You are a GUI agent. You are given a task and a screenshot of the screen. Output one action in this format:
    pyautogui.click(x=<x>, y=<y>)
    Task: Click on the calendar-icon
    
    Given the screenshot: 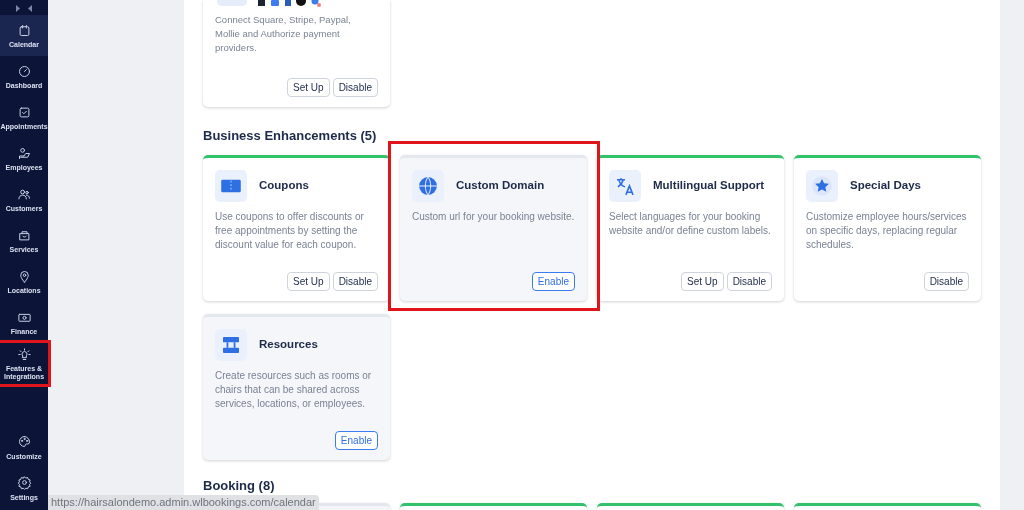 What is the action you would take?
    pyautogui.click(x=24, y=30)
    